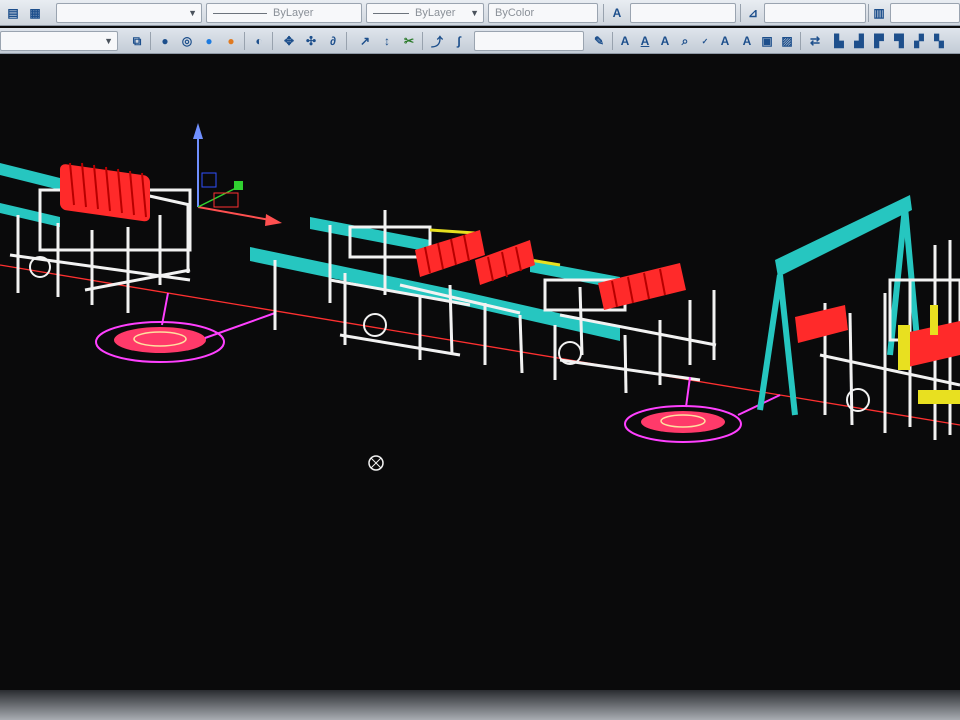  I want to click on hide-icon: ◎, so click(187, 41).